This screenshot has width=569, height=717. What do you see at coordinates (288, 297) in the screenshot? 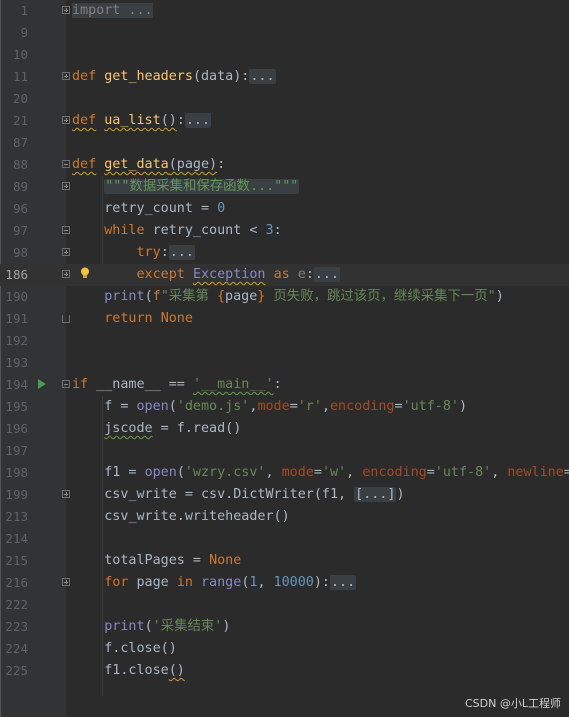
I see `code-text: print(f"采集第 {page} 页失败，跳过该页，继续采集下一页")` at bounding box center [288, 297].